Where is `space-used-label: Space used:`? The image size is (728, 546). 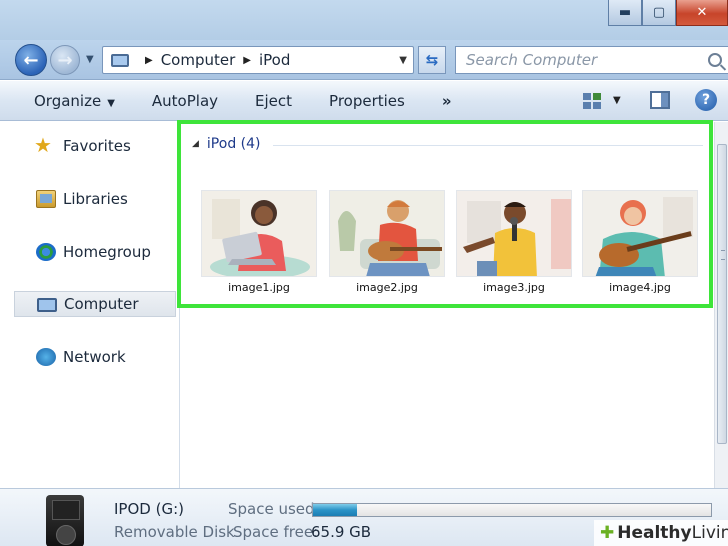
space-used-label: Space used: is located at coordinates (274, 509).